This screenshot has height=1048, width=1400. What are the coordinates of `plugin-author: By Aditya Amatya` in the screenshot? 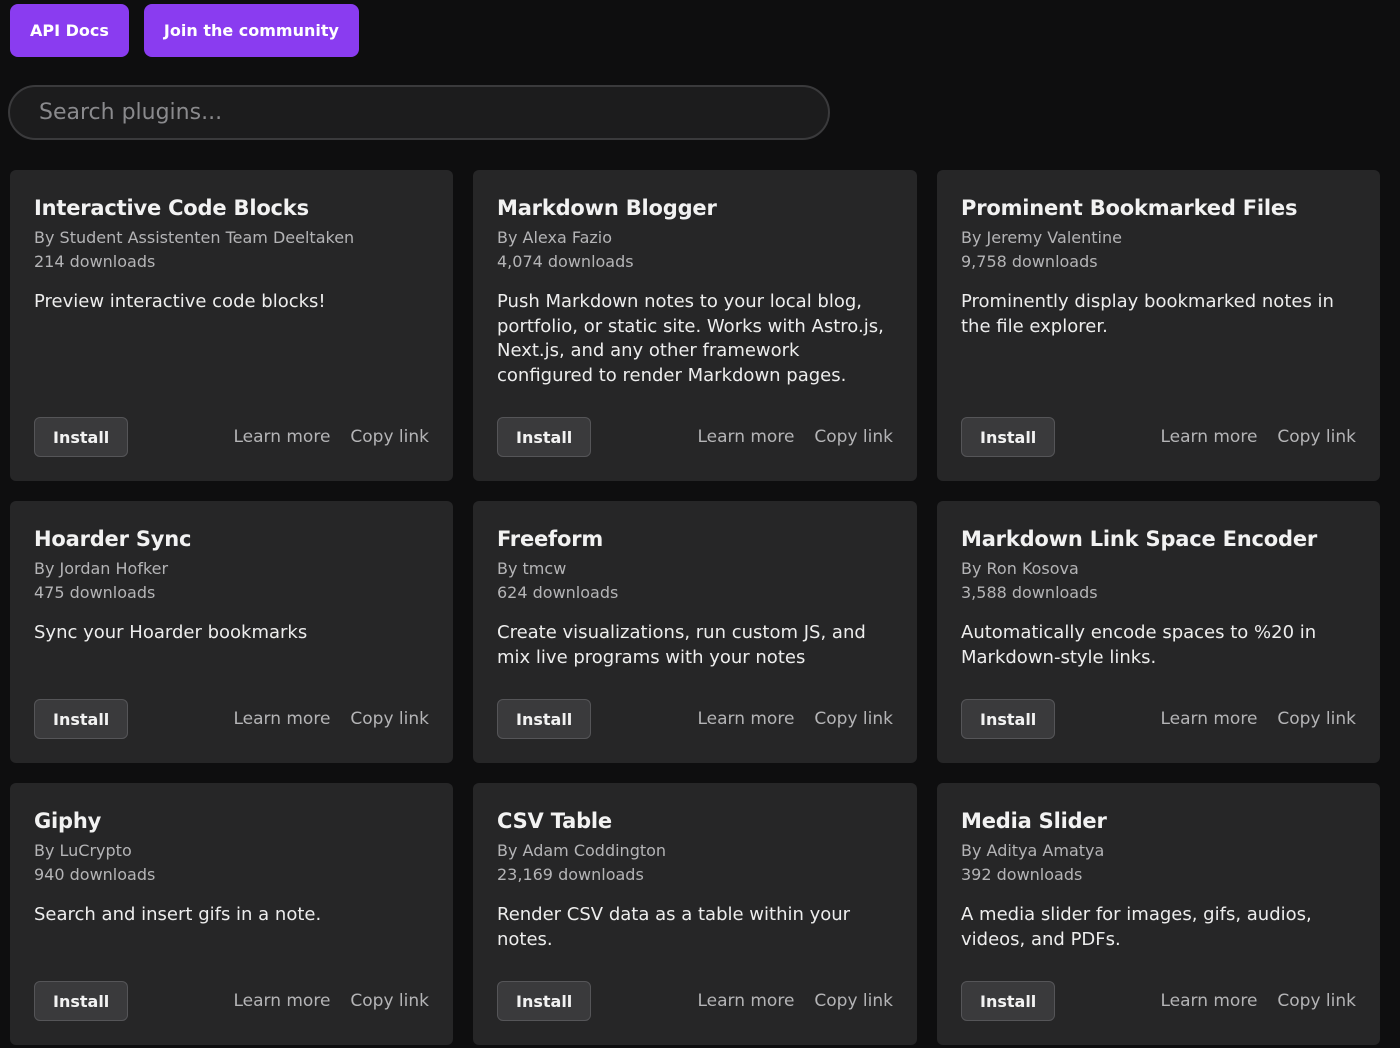 It's located at (1033, 850).